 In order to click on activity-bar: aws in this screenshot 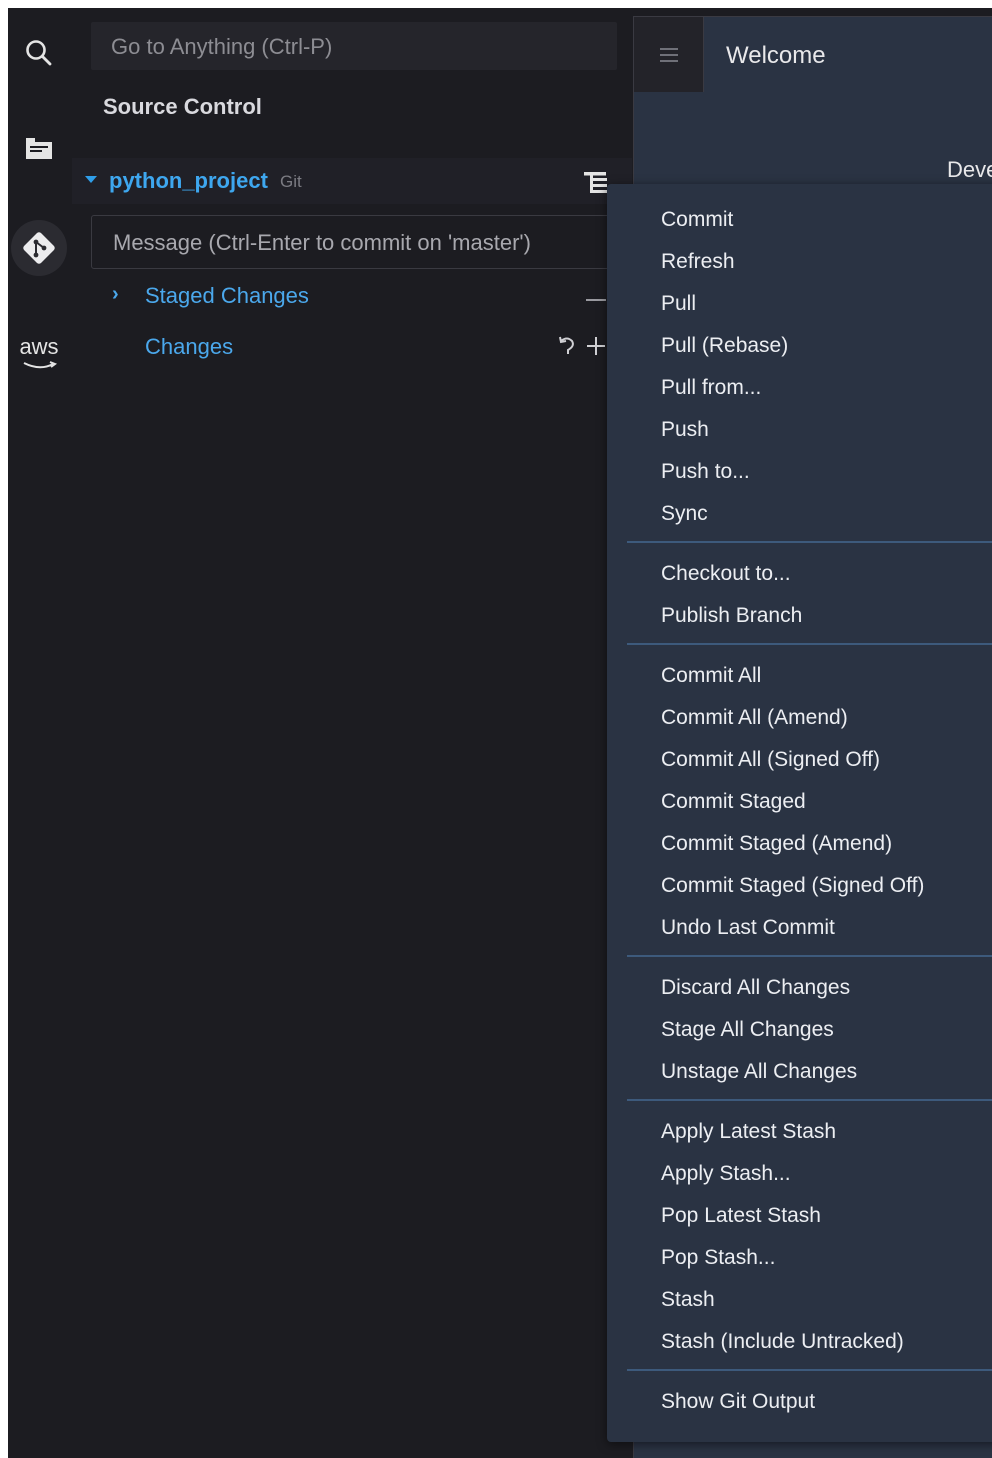, I will do `click(39, 733)`.